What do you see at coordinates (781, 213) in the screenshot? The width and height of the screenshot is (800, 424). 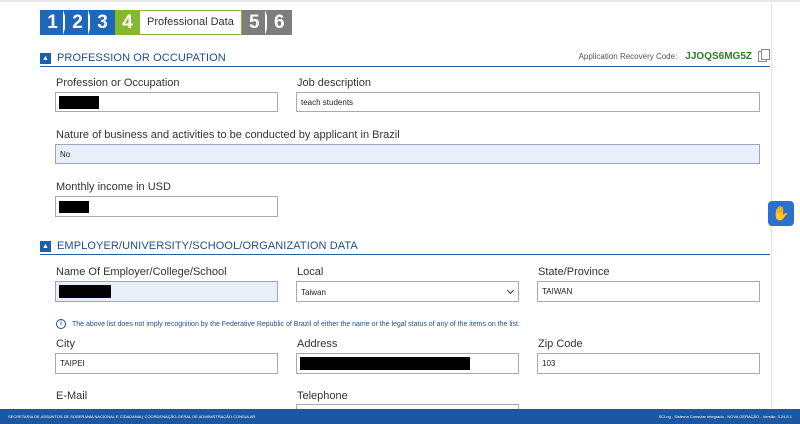 I see `hand-sign-icon: ✋` at bounding box center [781, 213].